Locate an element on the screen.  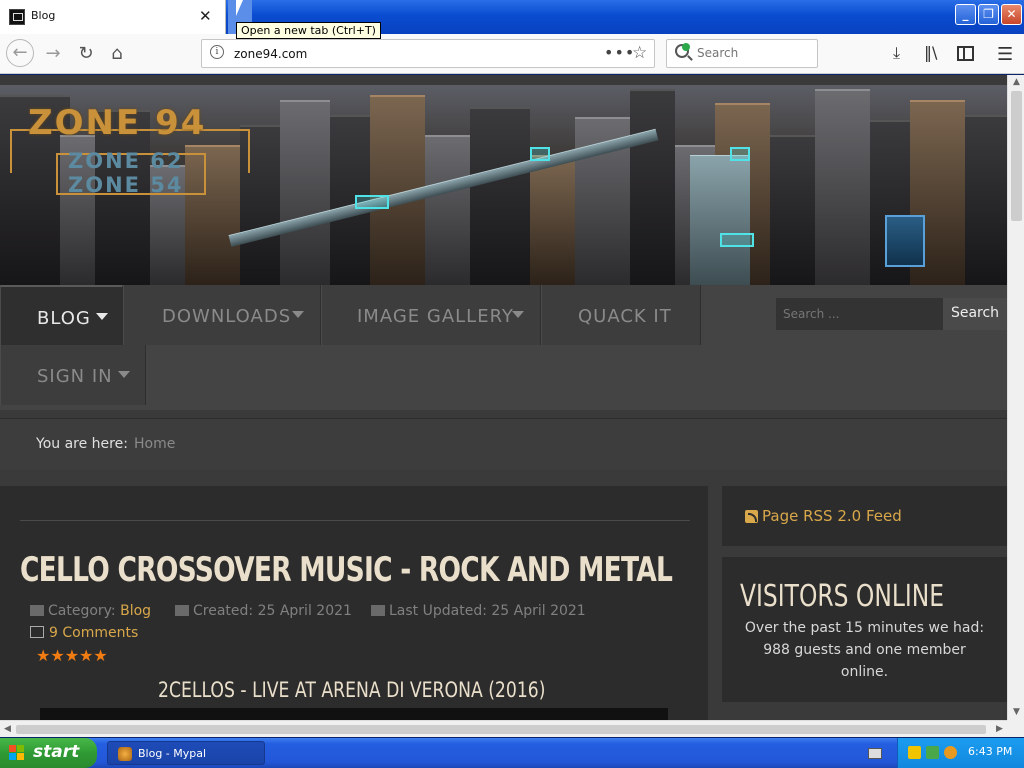
start-button: start is located at coordinates (48, 753).